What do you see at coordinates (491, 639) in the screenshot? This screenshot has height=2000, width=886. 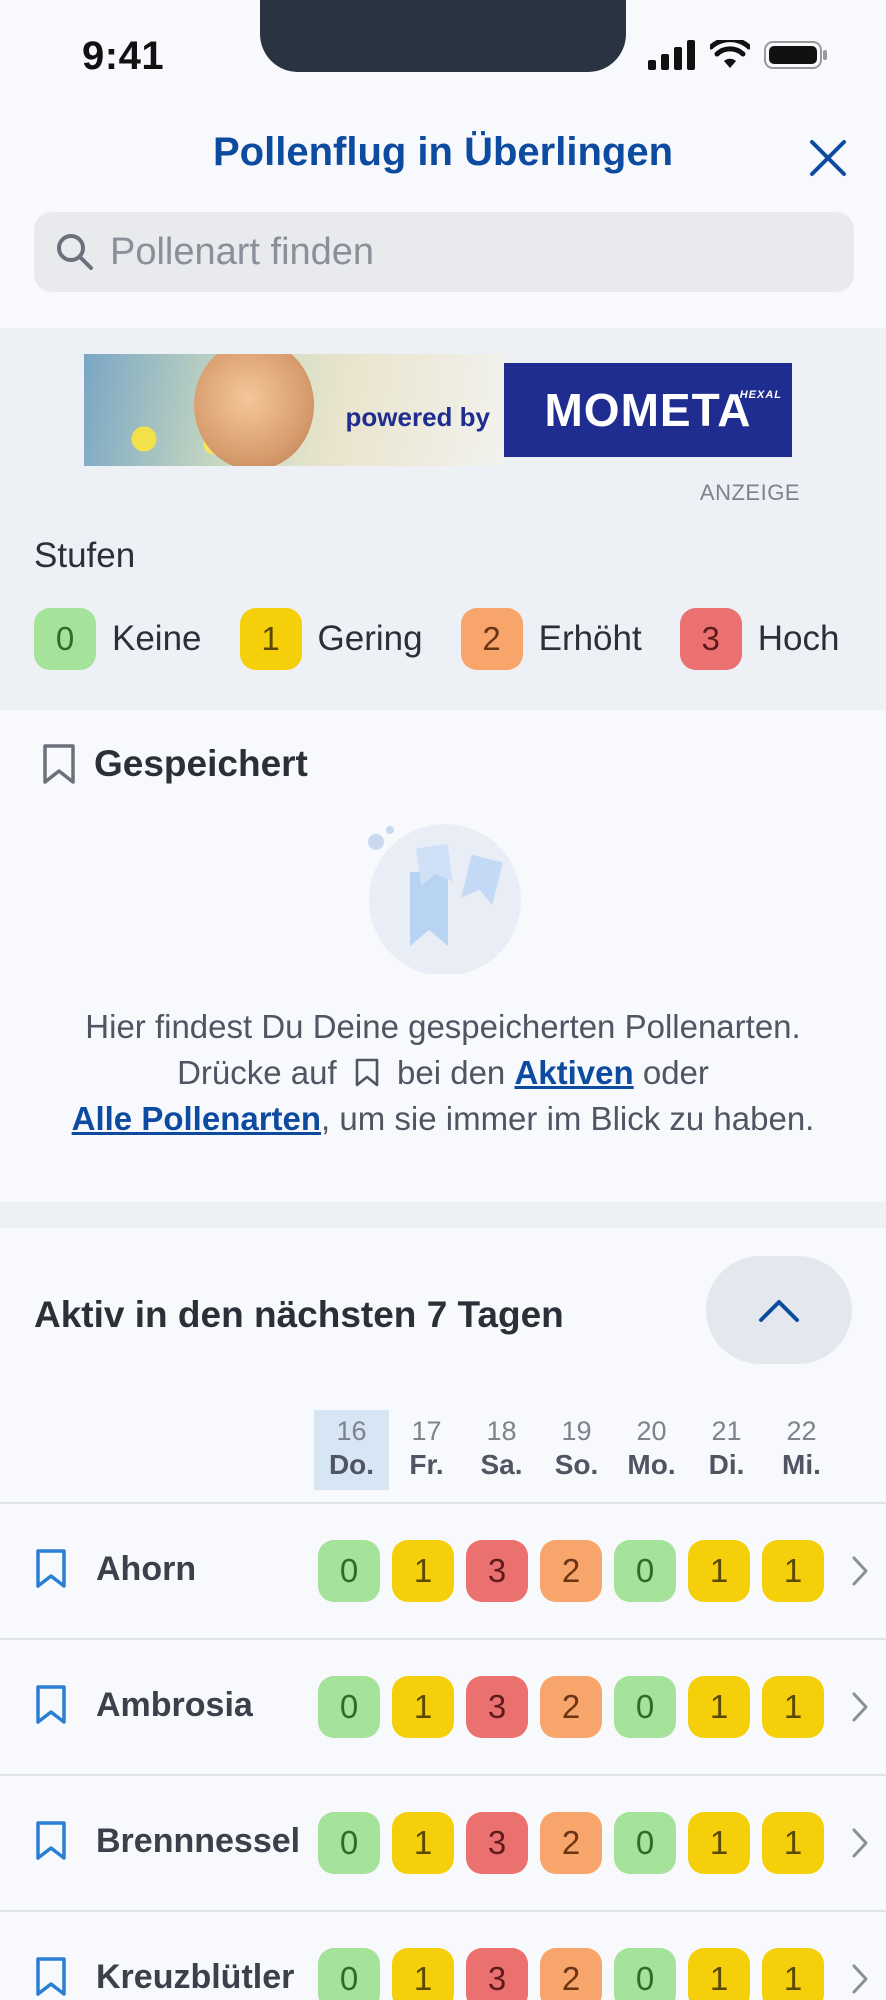 I see `level-badge: 2` at bounding box center [491, 639].